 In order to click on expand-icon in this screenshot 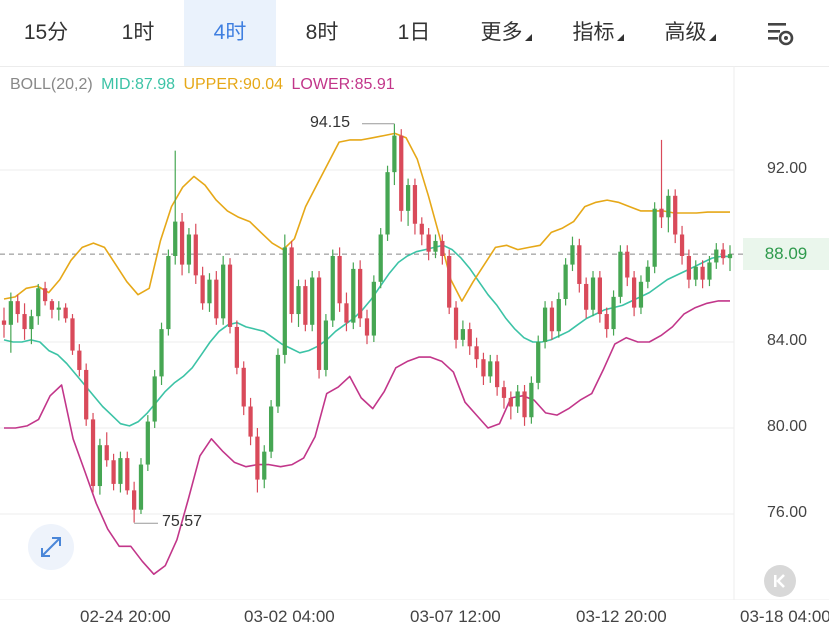, I will do `click(51, 547)`.